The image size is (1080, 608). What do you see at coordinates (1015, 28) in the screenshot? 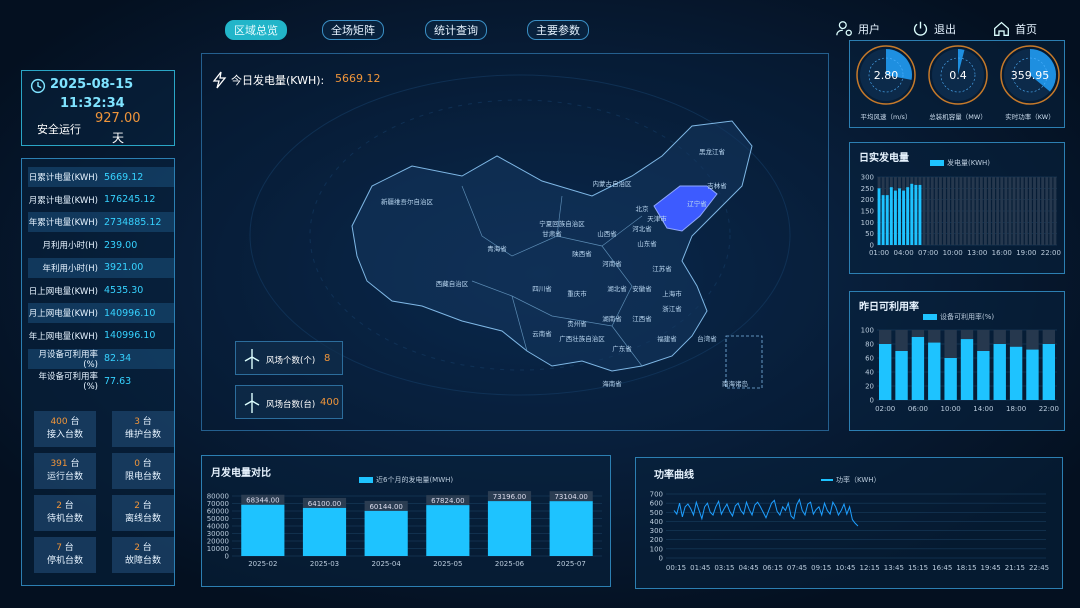
I see `home-button: 首页` at bounding box center [1015, 28].